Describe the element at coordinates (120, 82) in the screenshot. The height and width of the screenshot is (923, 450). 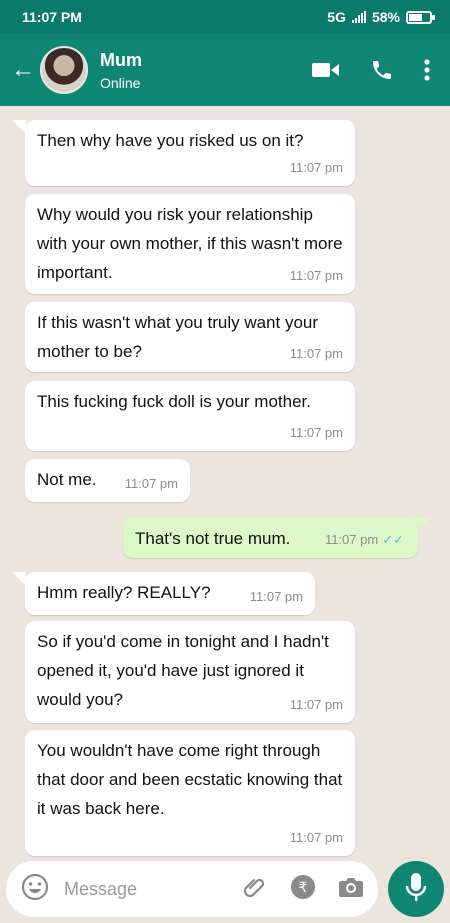
I see `contact-status: Online` at that location.